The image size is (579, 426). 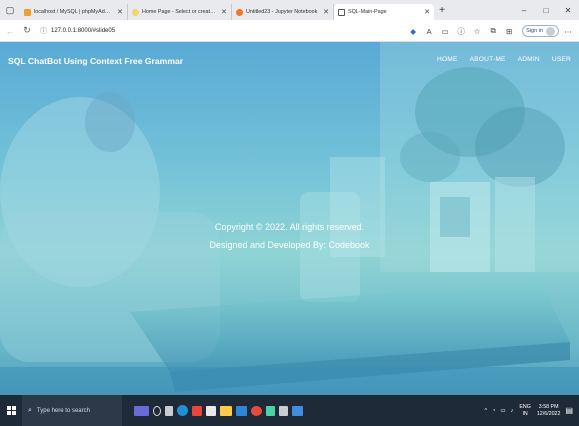 I want to click on tab-actions-icon: ▢, so click(x=10, y=10).